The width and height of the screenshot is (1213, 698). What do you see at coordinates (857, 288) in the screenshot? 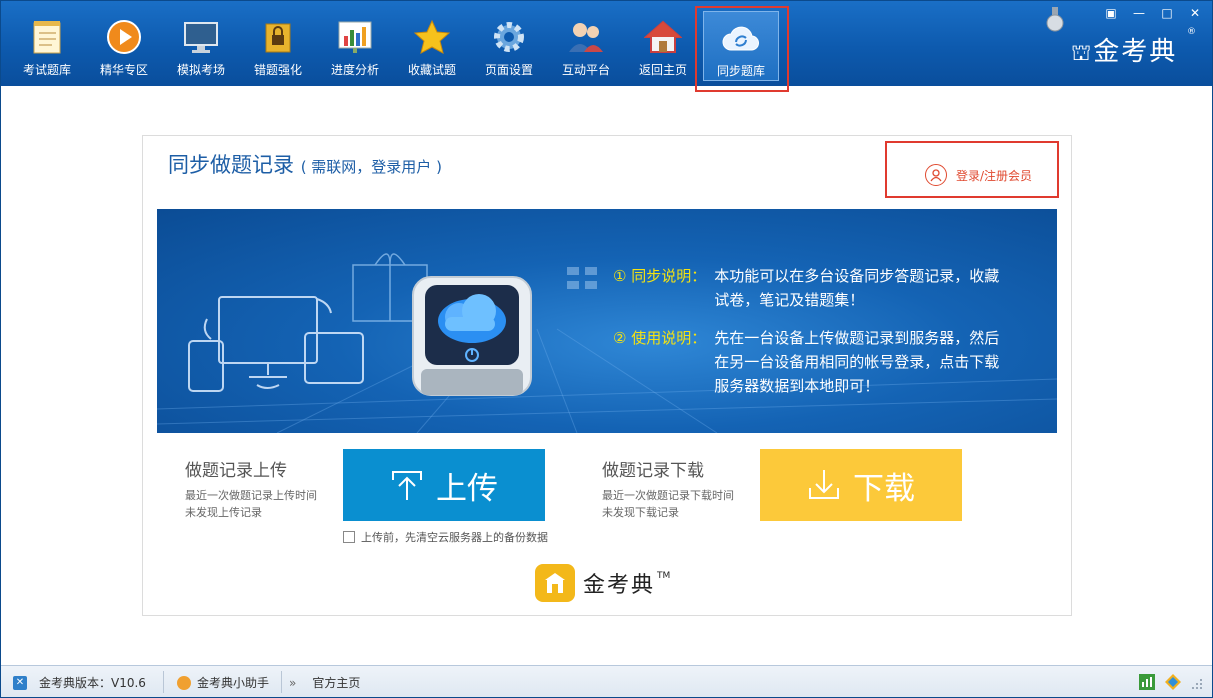
I see `sync-info-text: 本功能可以在多台设备同步答题记录，收藏试卷，笔记及错题集！` at bounding box center [857, 288].